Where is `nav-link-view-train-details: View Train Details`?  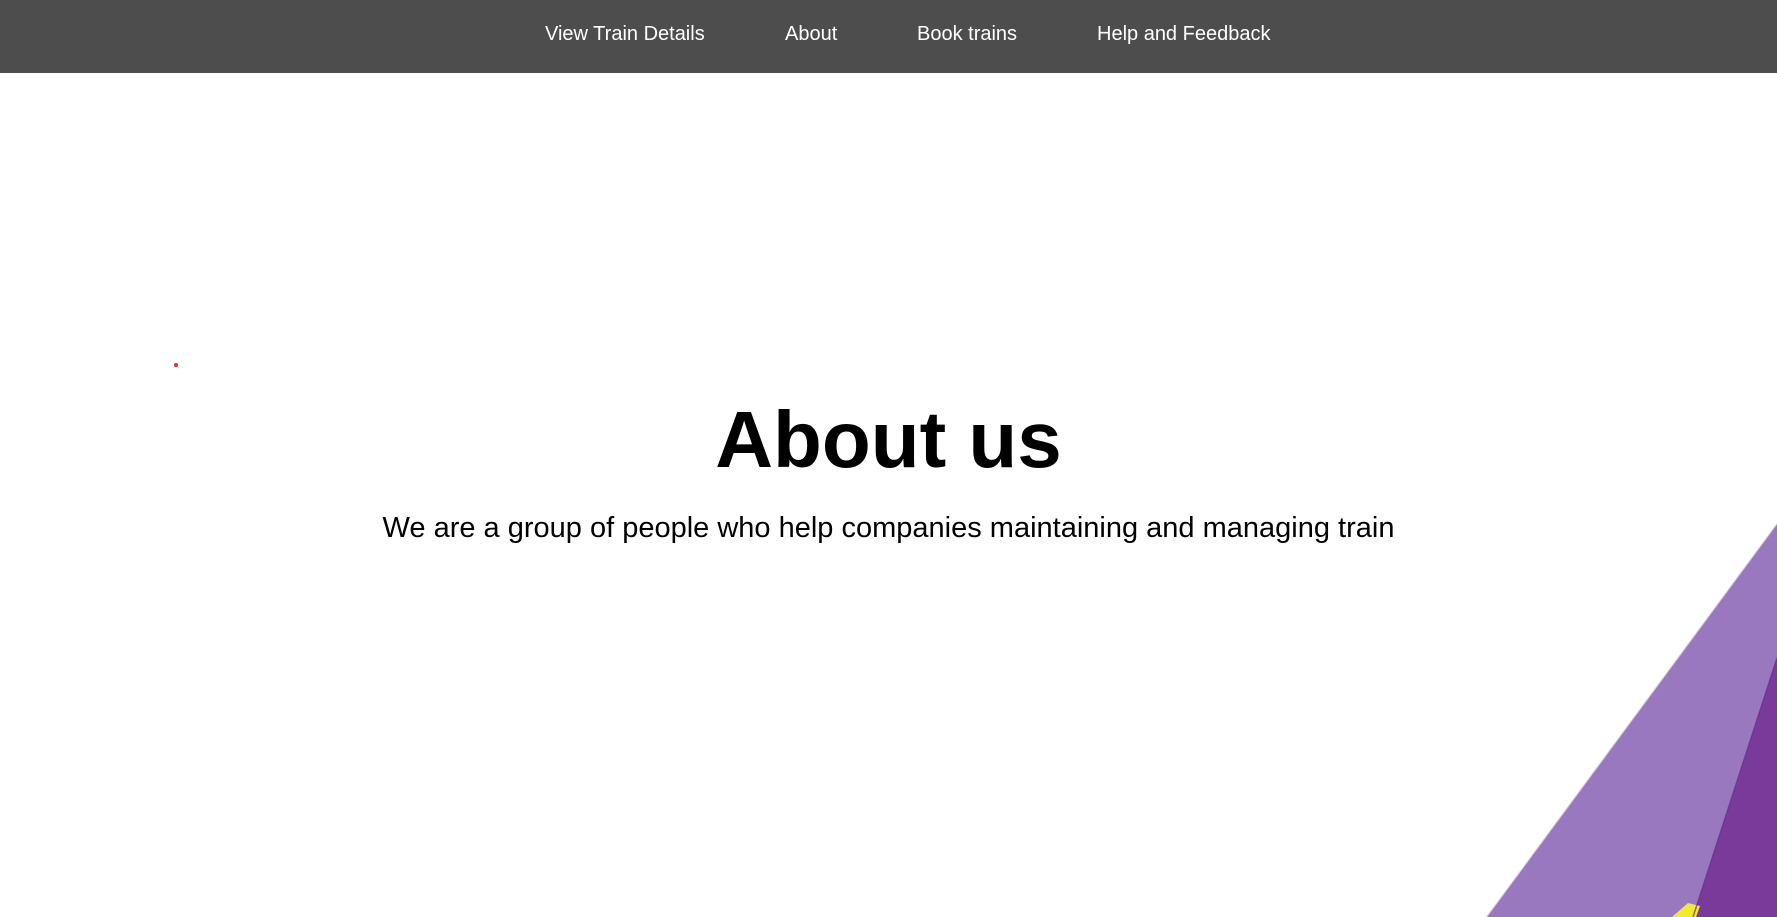 nav-link-view-train-details: View Train Details is located at coordinates (625, 34).